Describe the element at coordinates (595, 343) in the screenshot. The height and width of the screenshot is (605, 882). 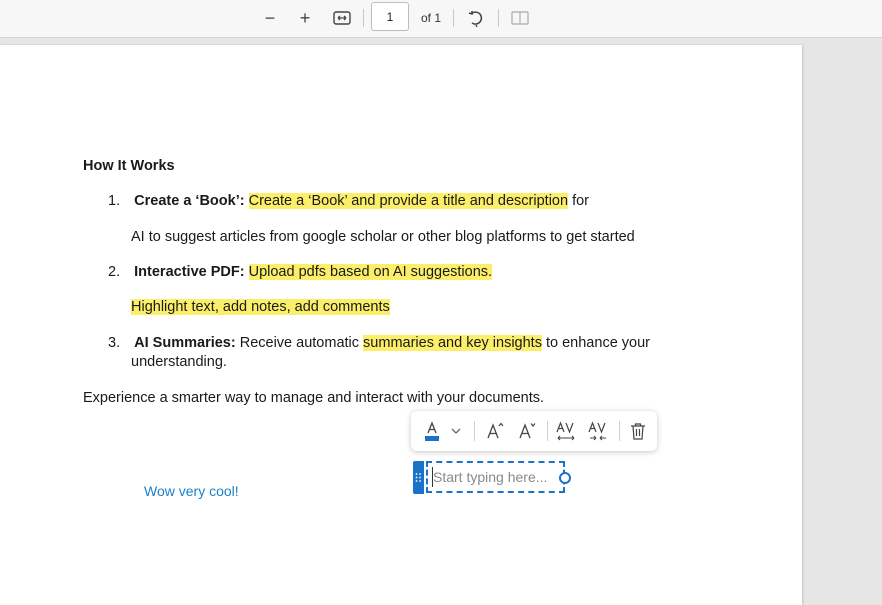
I see `item-text: to enhance your` at that location.